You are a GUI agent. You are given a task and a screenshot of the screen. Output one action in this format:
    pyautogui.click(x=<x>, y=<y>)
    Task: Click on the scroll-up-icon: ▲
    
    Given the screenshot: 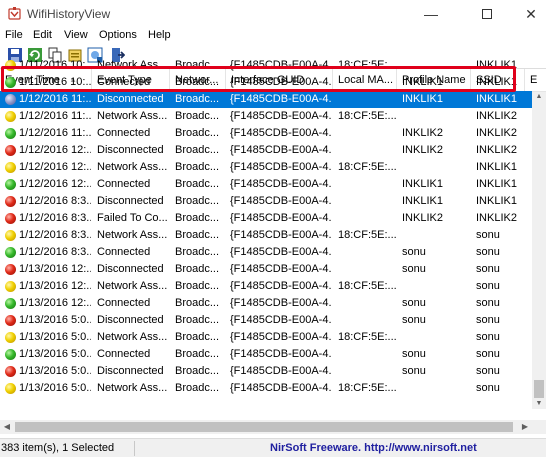 What is the action you would take?
    pyautogui.click(x=539, y=97)
    